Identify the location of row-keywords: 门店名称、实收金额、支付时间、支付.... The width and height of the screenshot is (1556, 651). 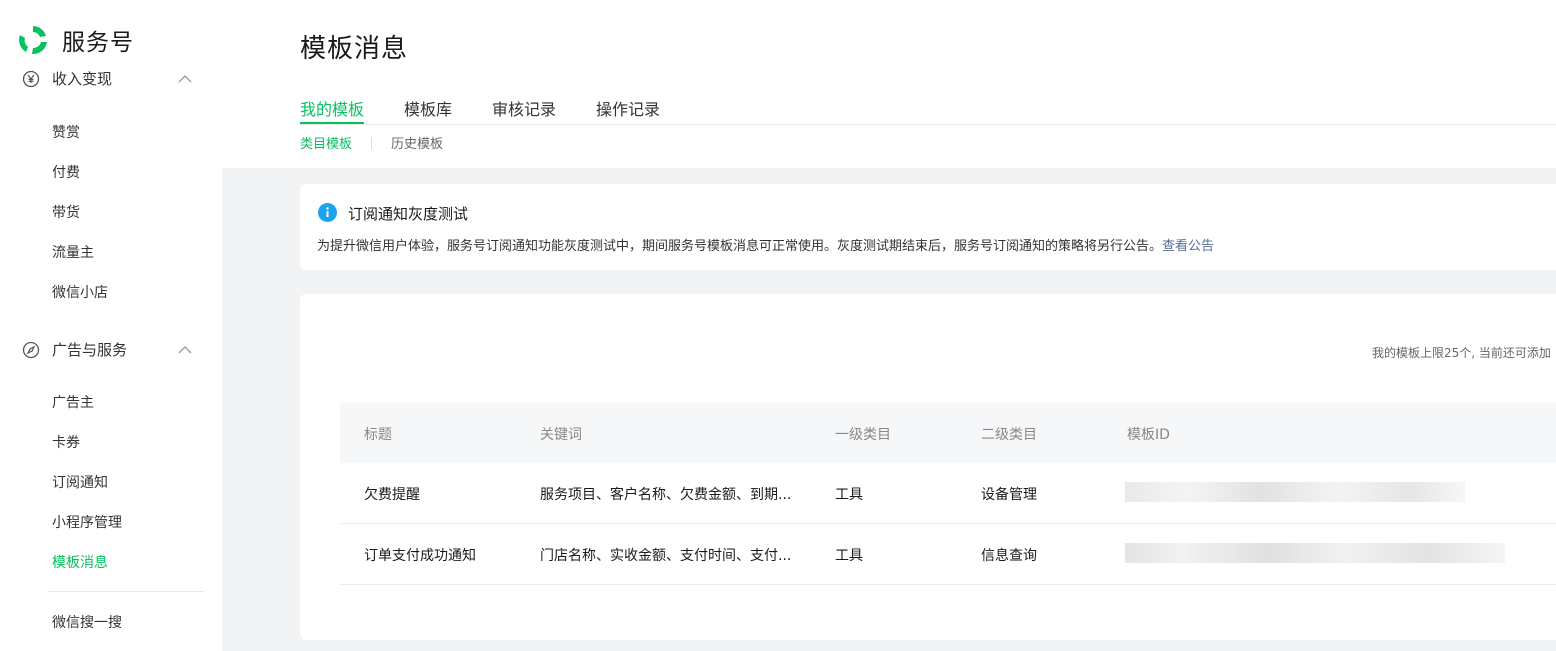
(666, 556).